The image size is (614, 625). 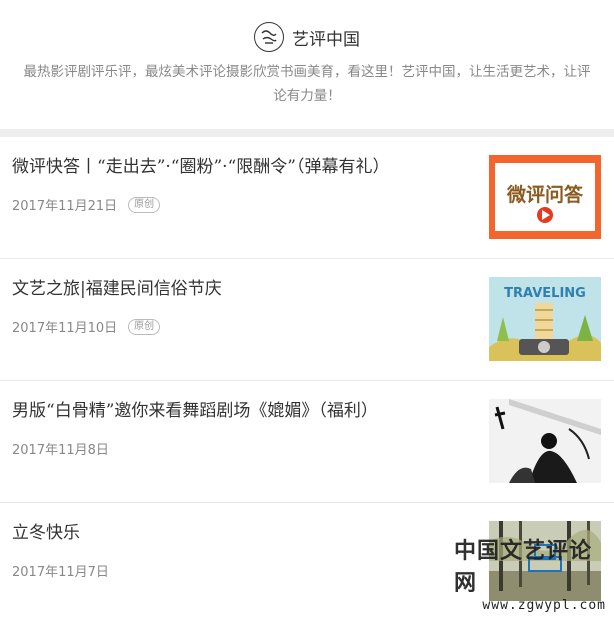 I want to click on watermark-url: www.zgwypl.com, so click(x=544, y=605).